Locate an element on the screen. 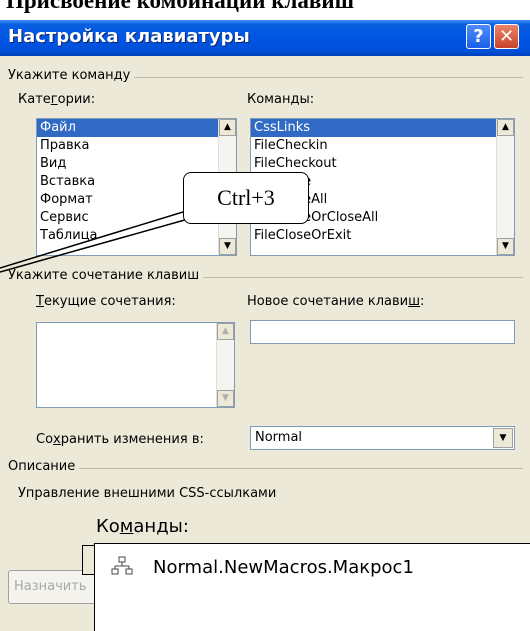 The height and width of the screenshot is (631, 530). dialog-title: Настройка клавиатуры is located at coordinates (129, 36).